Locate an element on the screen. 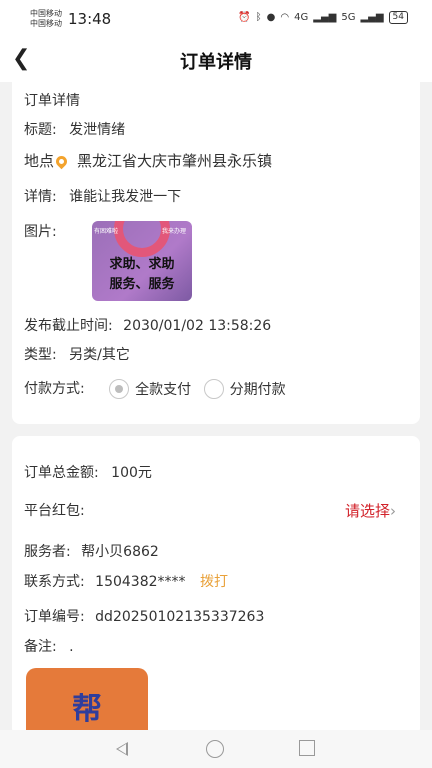 This screenshot has width=432, height=768. status-icons: ⏰ ᛒ ● ◠ 4G ▂▄▆ 5G ▂▄▆ 54 is located at coordinates (323, 17).